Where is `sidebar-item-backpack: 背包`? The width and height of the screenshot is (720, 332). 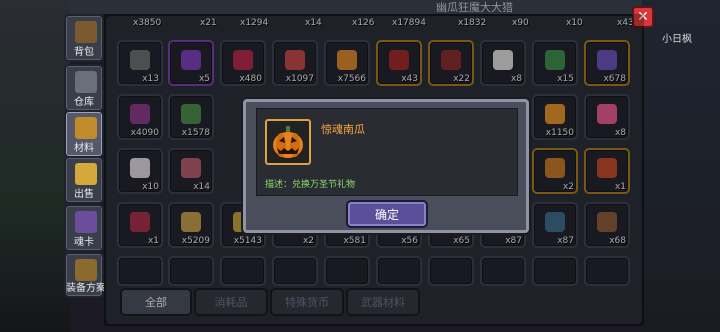 sidebar-item-backpack: 背包 is located at coordinates (84, 38).